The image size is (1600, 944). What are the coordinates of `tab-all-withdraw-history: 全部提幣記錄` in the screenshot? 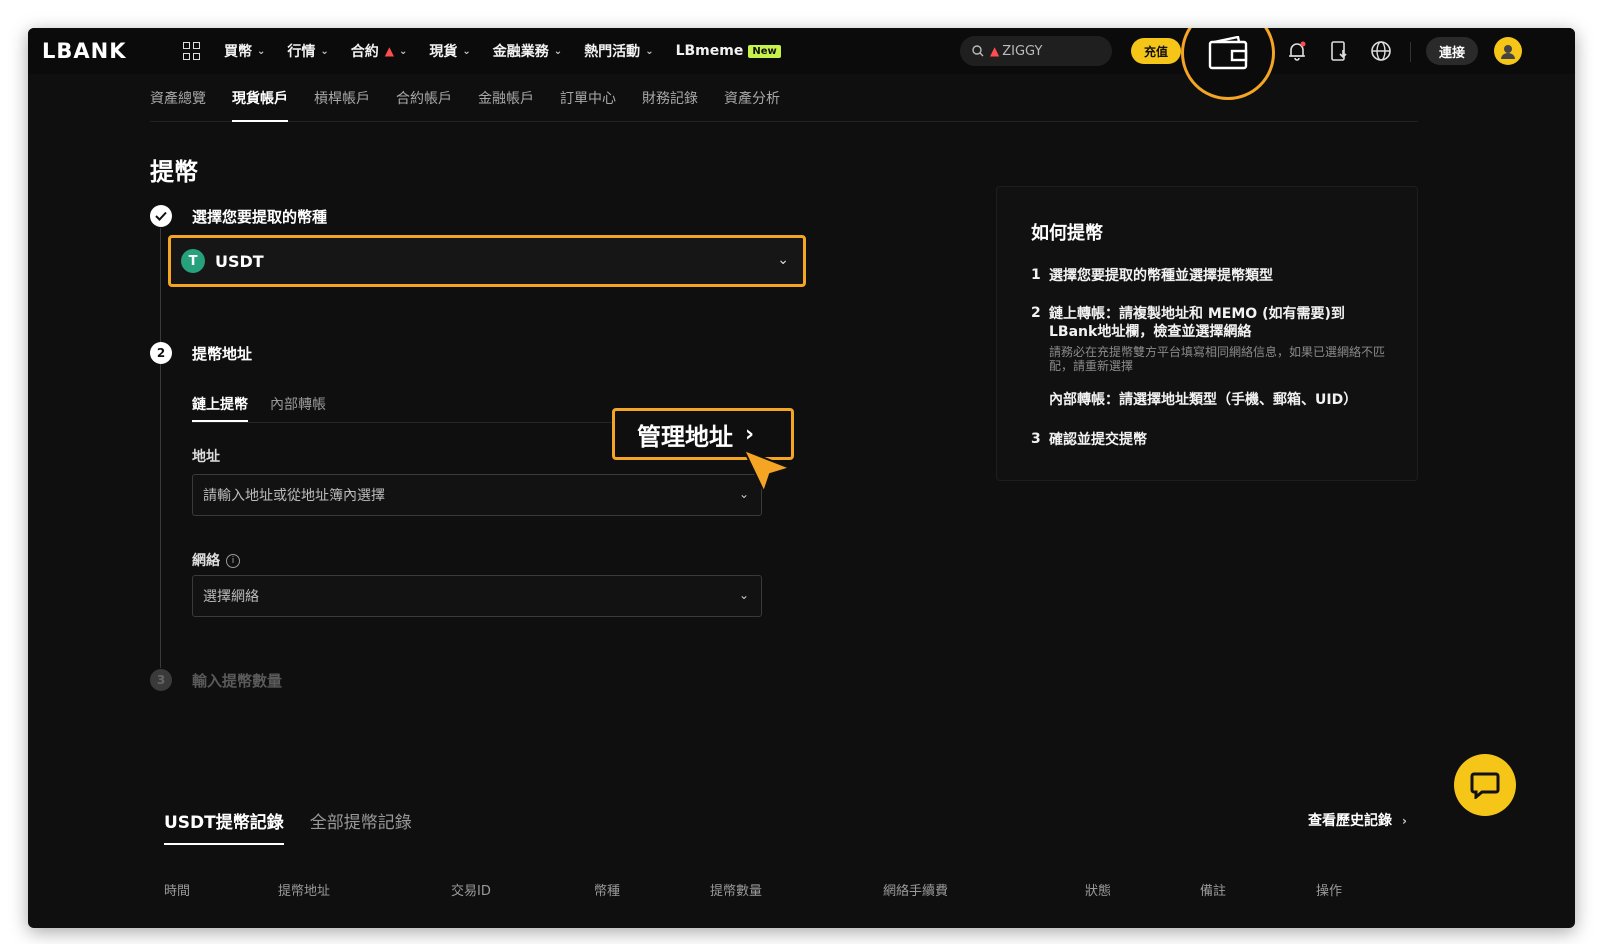 It's located at (361, 826).